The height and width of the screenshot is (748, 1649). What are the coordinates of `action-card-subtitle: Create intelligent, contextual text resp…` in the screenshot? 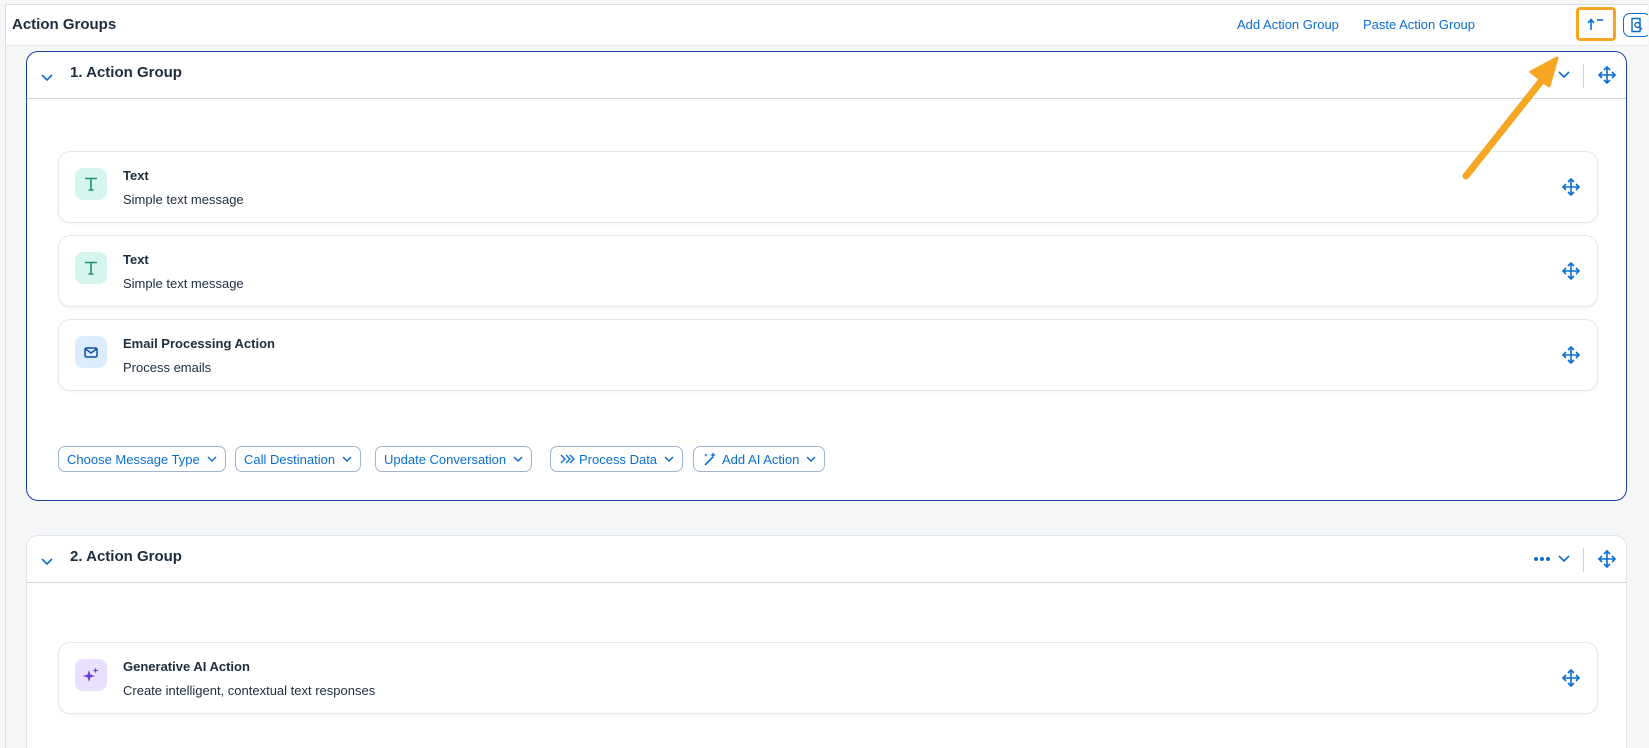 It's located at (249, 690).